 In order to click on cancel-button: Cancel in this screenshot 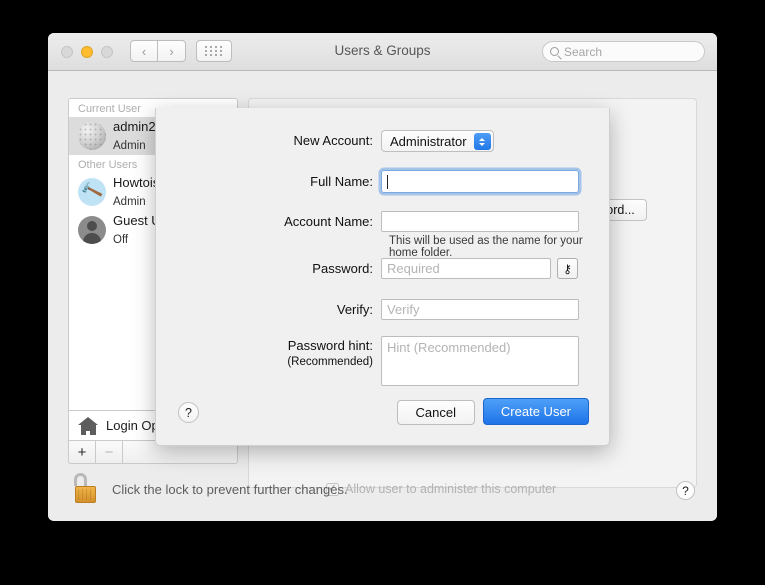, I will do `click(435, 412)`.